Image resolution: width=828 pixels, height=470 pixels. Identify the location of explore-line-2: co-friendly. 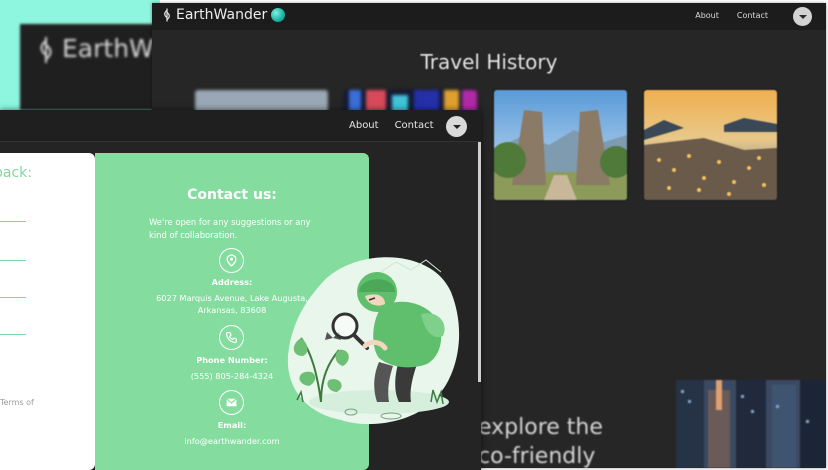
(537, 456).